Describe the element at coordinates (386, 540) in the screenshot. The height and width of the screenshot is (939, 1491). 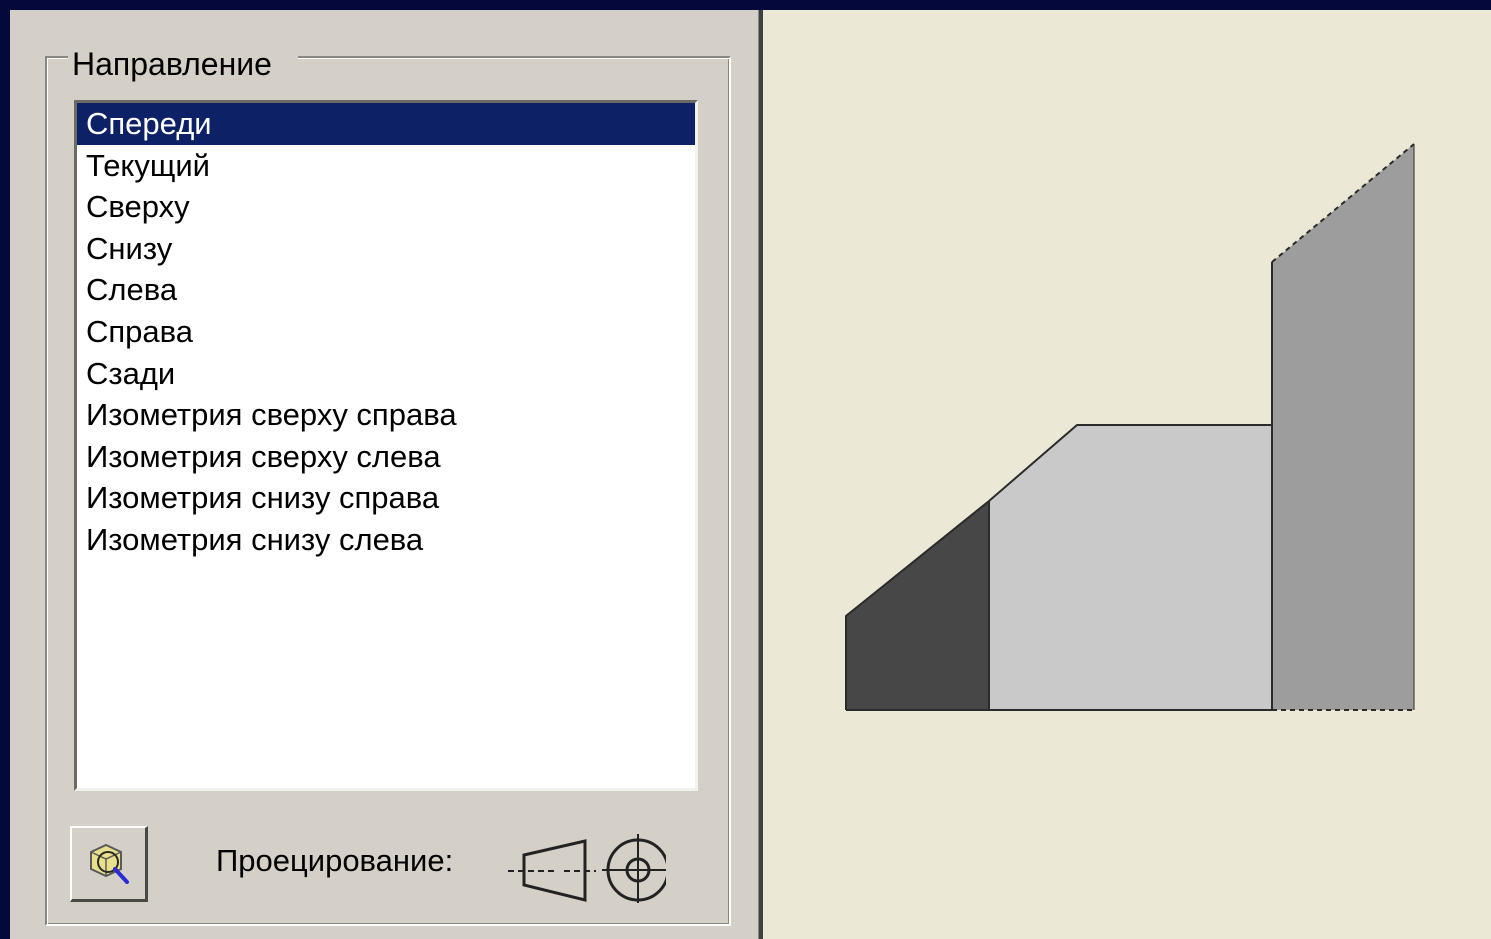
I see `direction-item-iso-bottom-left: Изометрия снизу слева` at that location.